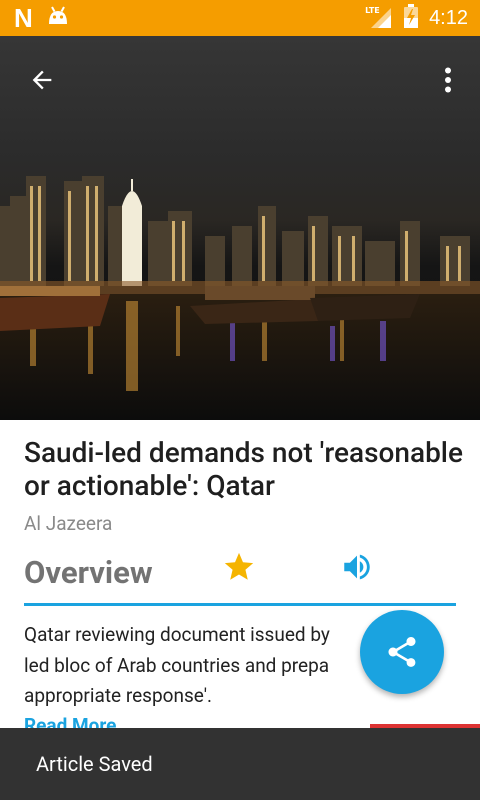 The height and width of the screenshot is (800, 480). I want to click on snackbar-message: Article Saved, so click(94, 764).